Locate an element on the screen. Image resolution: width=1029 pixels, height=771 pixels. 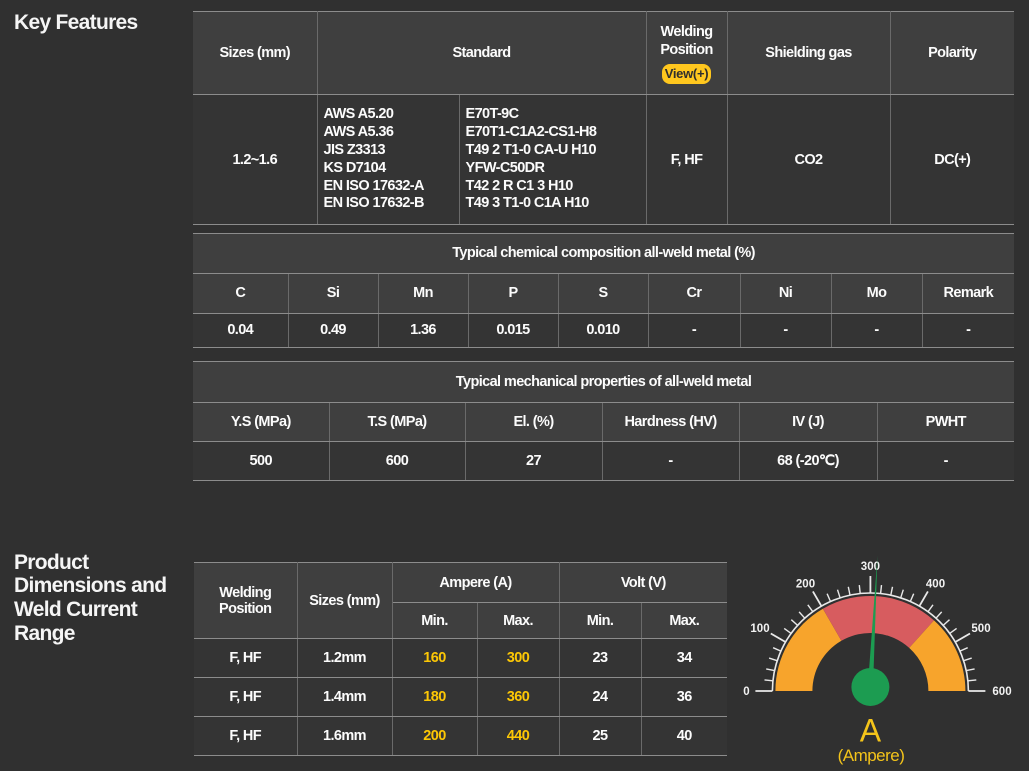
svg-text: (Ampere) is located at coordinates (871, 755).